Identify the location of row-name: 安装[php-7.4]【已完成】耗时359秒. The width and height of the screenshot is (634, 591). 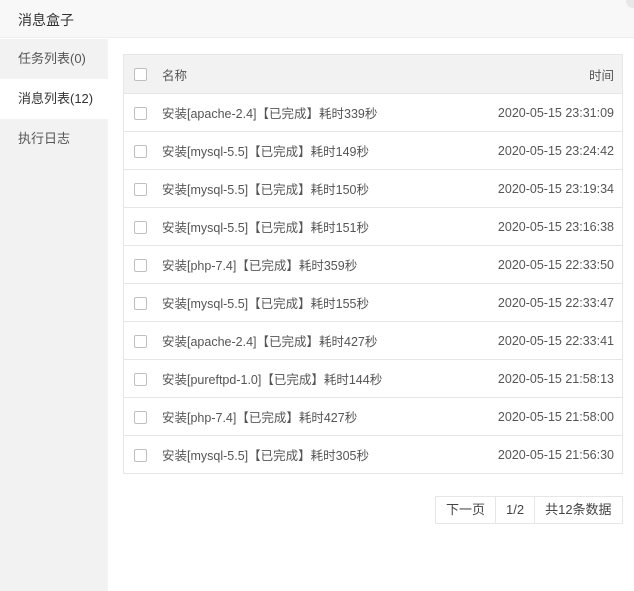
(300, 264).